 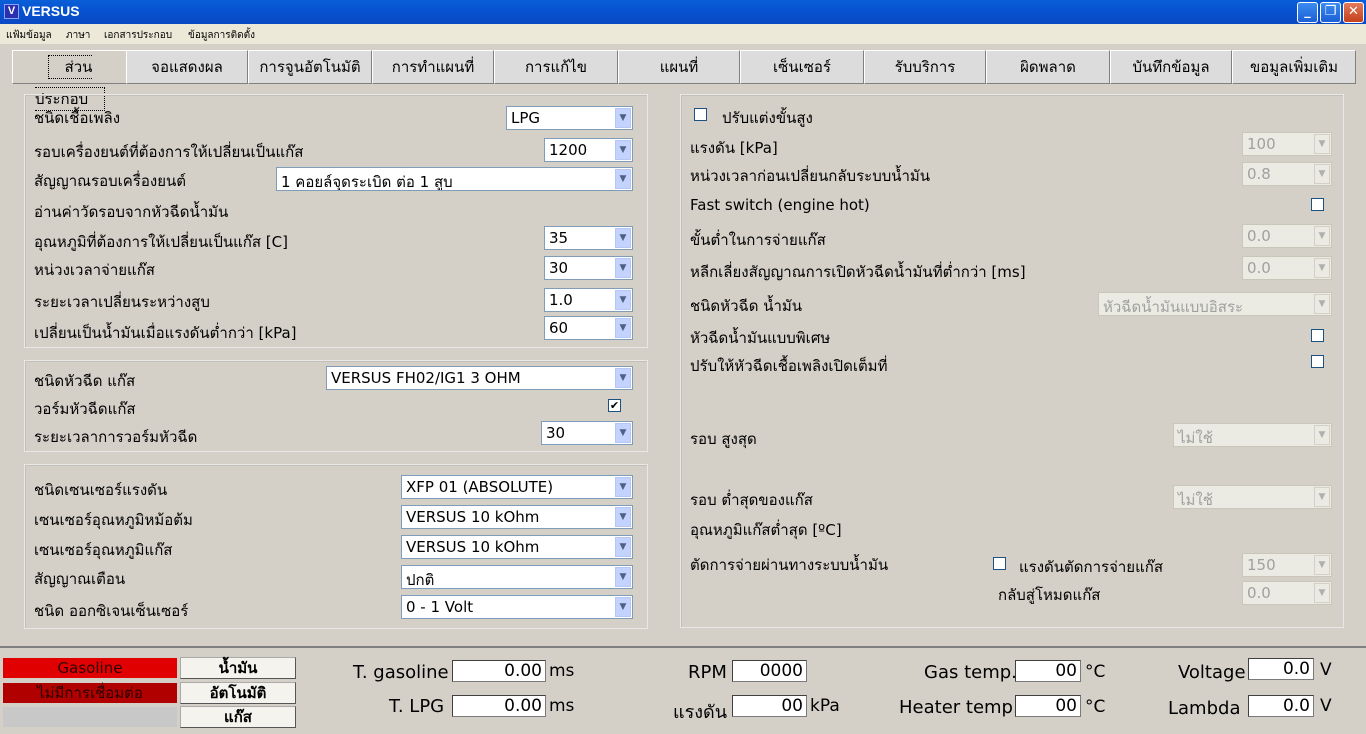 What do you see at coordinates (1252, 435) in the screenshot?
I see `max-rpm-select: ไม่ใช้ ▼` at bounding box center [1252, 435].